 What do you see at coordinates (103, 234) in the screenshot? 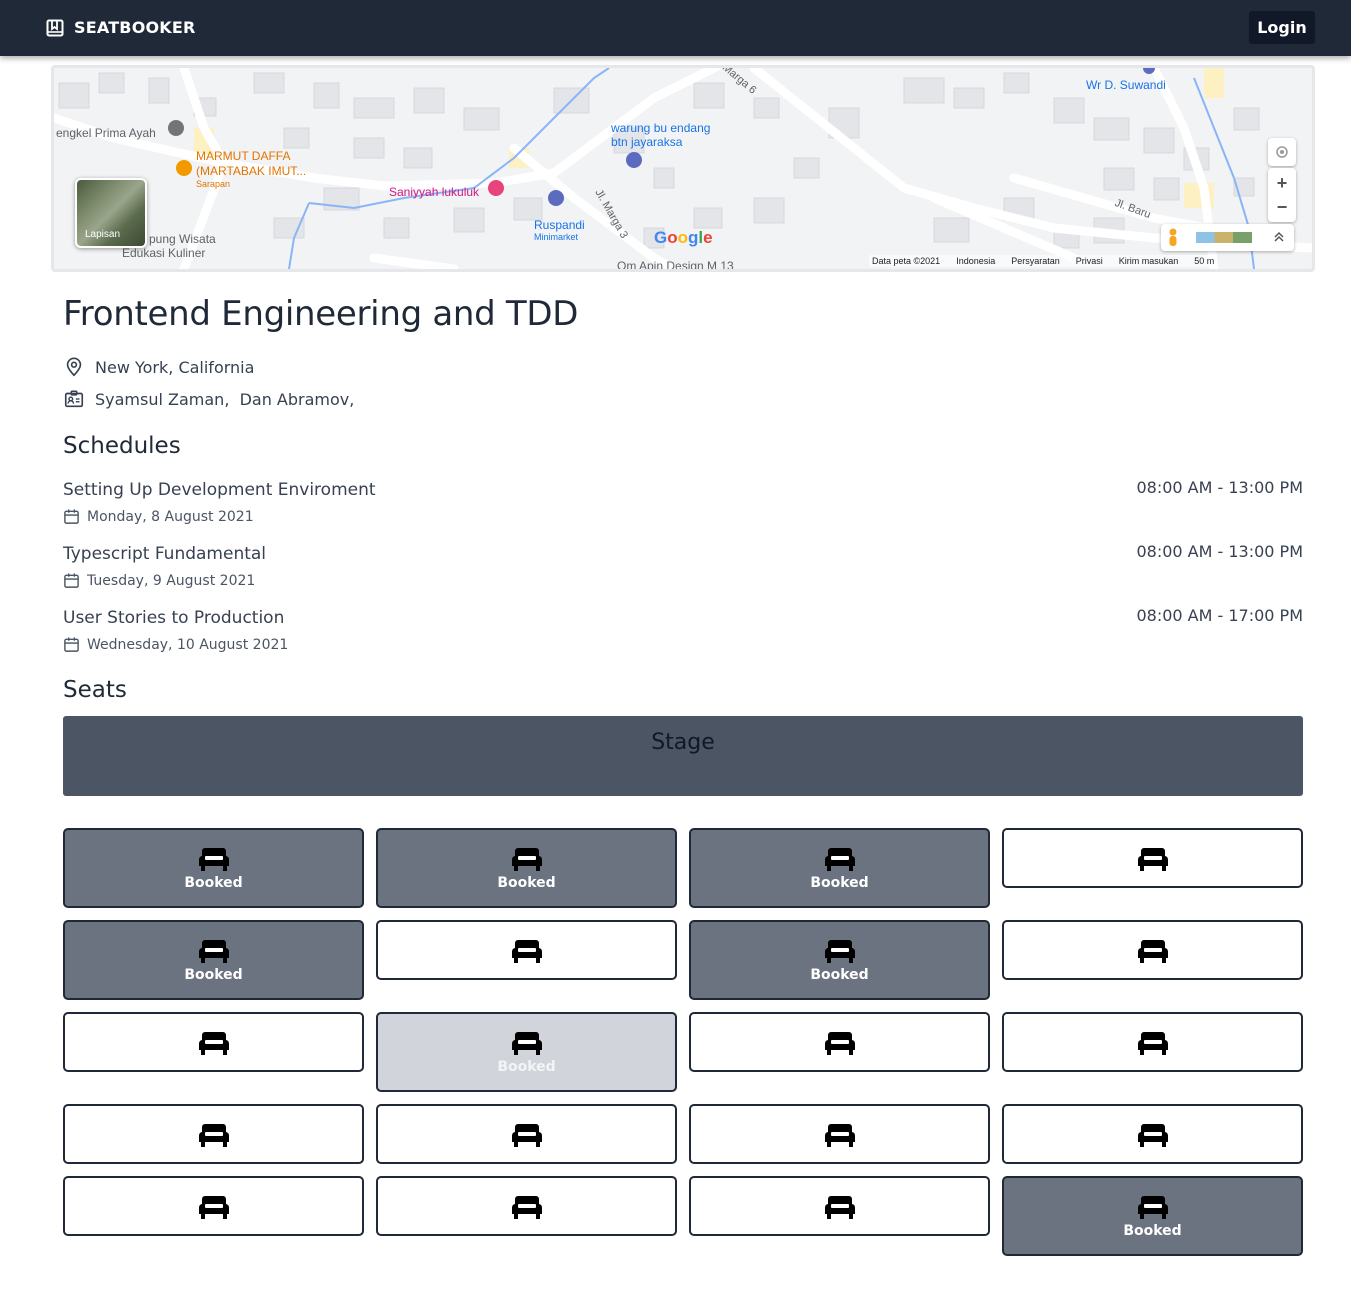
I see `map-layer-label: Lapisan` at bounding box center [103, 234].